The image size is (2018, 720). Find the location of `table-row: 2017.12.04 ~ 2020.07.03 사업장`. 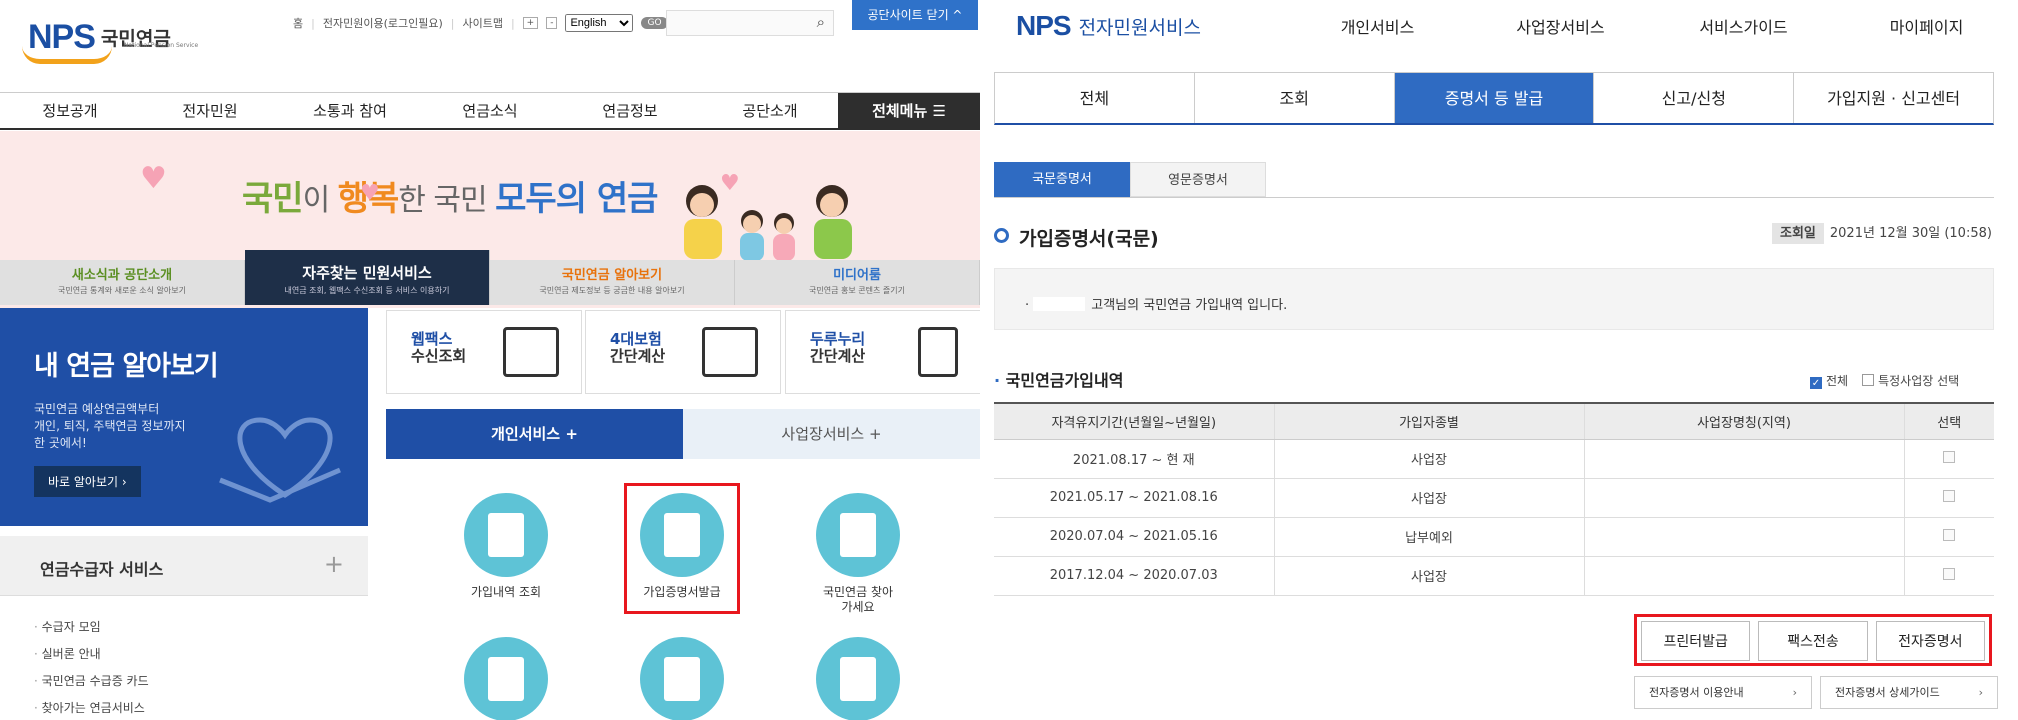

table-row: 2017.12.04 ~ 2020.07.03 사업장 is located at coordinates (1494, 576).